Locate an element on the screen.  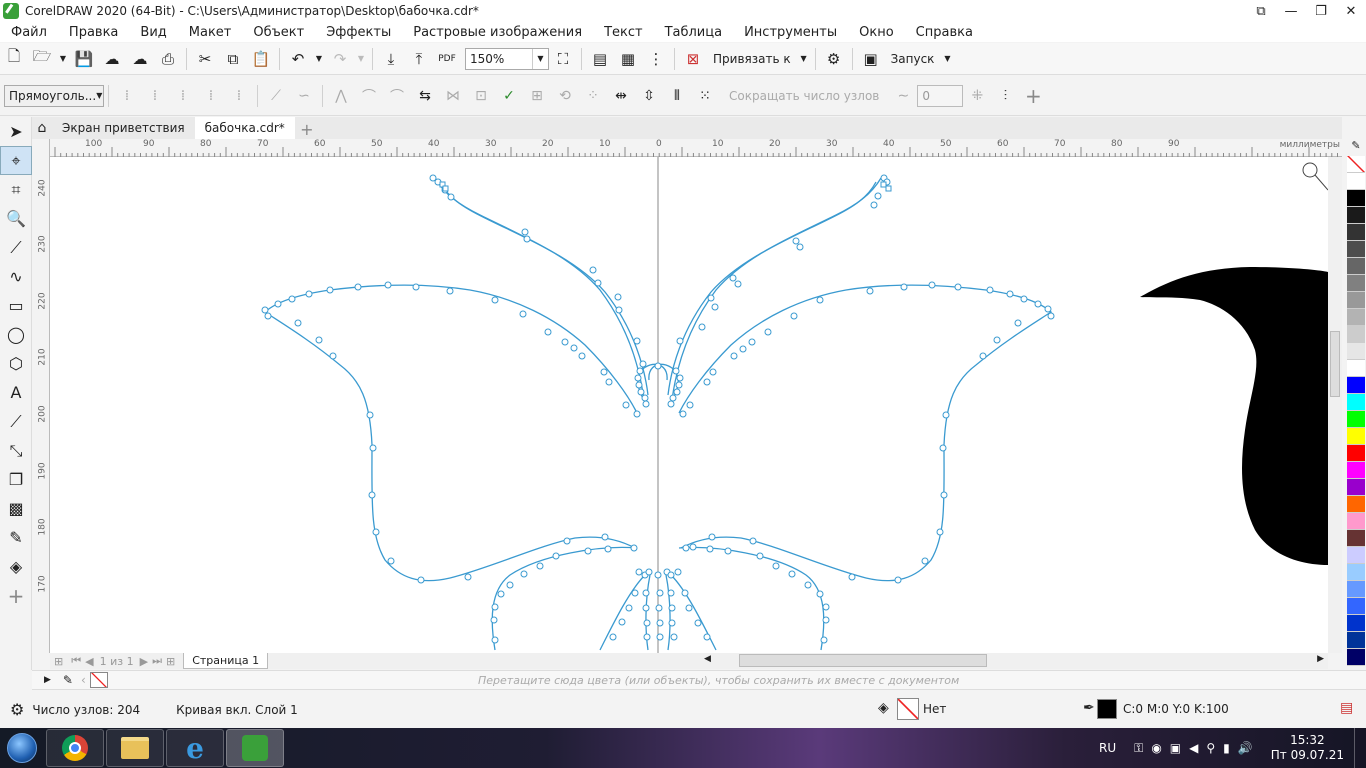
launch-dropdown-icon: ▼ is located at coordinates (947, 59).